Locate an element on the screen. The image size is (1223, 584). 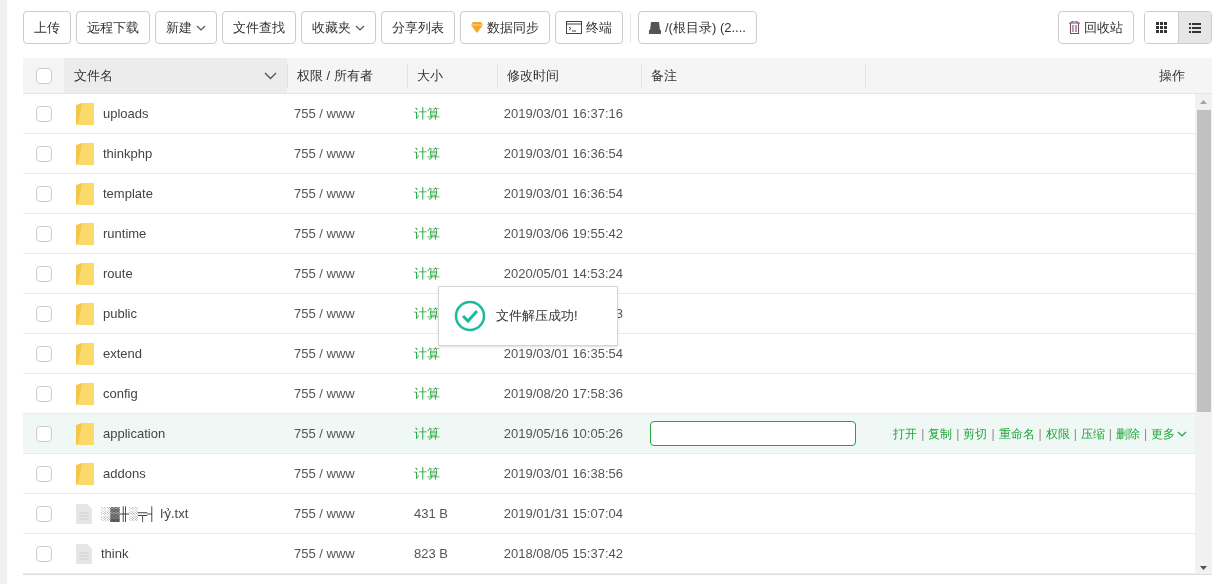
modified-time: 2019/03/01 16:37:16 is located at coordinates (563, 113).